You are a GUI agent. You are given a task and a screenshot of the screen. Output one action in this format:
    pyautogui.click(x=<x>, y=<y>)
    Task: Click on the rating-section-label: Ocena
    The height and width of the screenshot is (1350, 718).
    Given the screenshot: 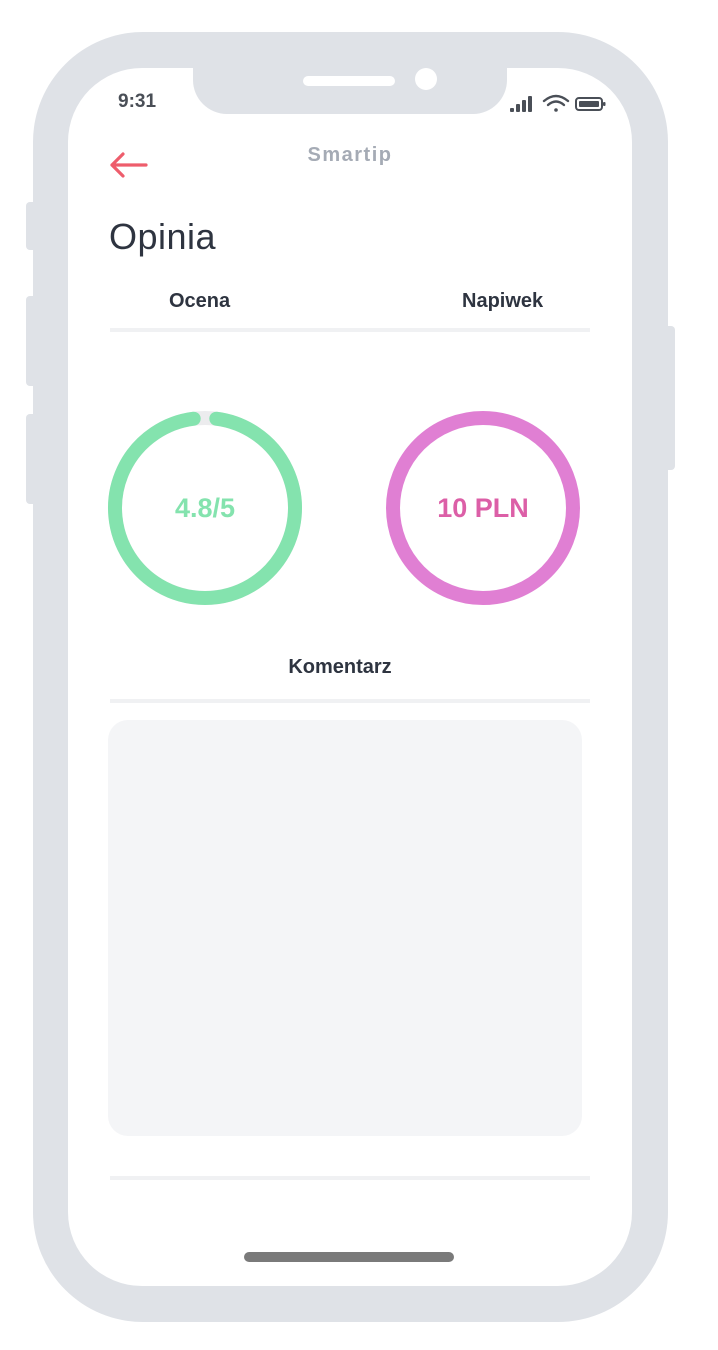 What is the action you would take?
    pyautogui.click(x=200, y=301)
    